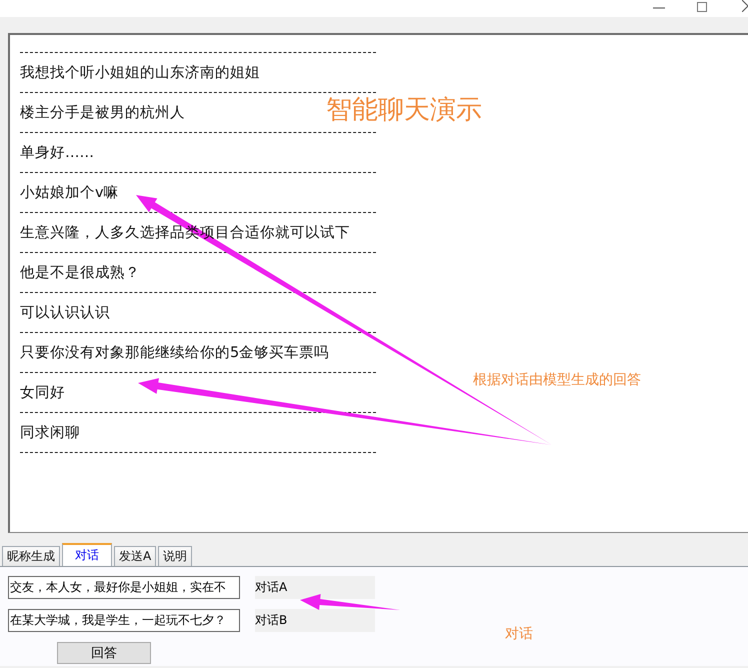 The height and width of the screenshot is (668, 748). What do you see at coordinates (659, 8) in the screenshot?
I see `minimize-icon` at bounding box center [659, 8].